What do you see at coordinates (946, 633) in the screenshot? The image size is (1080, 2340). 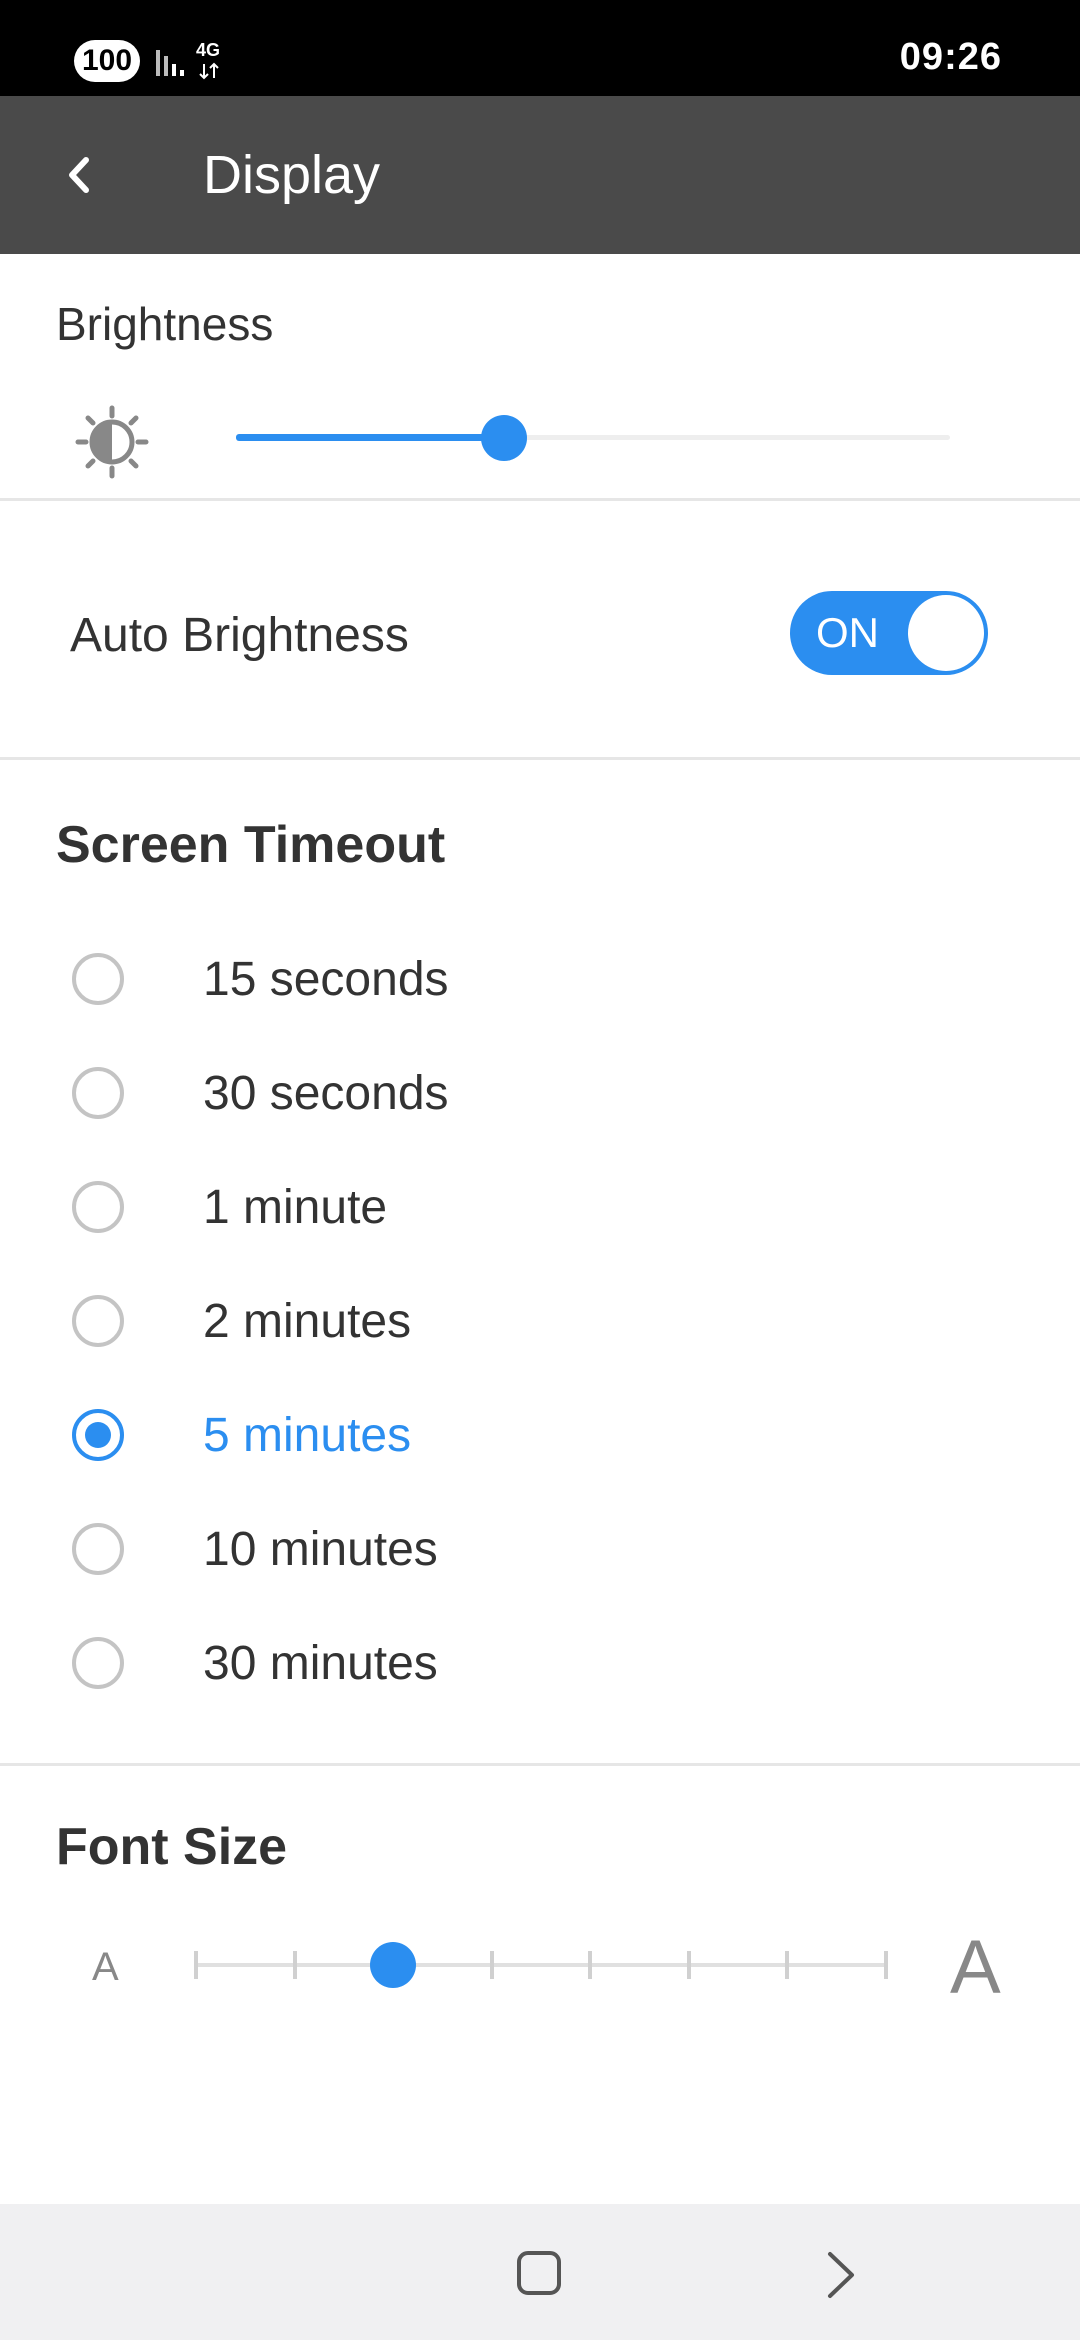 I see `toggle-knob` at bounding box center [946, 633].